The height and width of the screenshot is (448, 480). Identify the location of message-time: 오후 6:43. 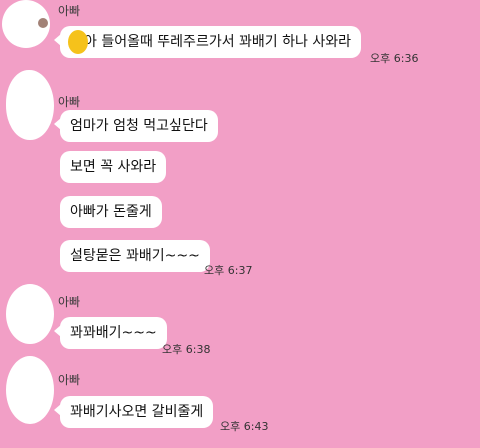
(244, 426).